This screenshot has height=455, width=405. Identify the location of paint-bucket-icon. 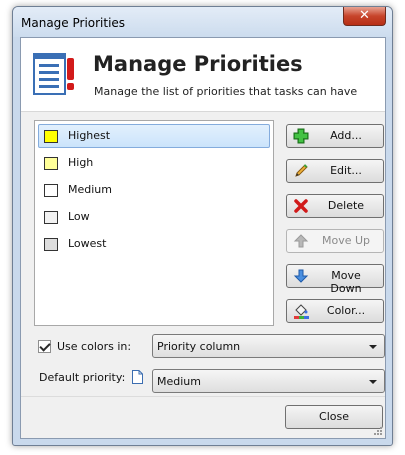
(301, 311).